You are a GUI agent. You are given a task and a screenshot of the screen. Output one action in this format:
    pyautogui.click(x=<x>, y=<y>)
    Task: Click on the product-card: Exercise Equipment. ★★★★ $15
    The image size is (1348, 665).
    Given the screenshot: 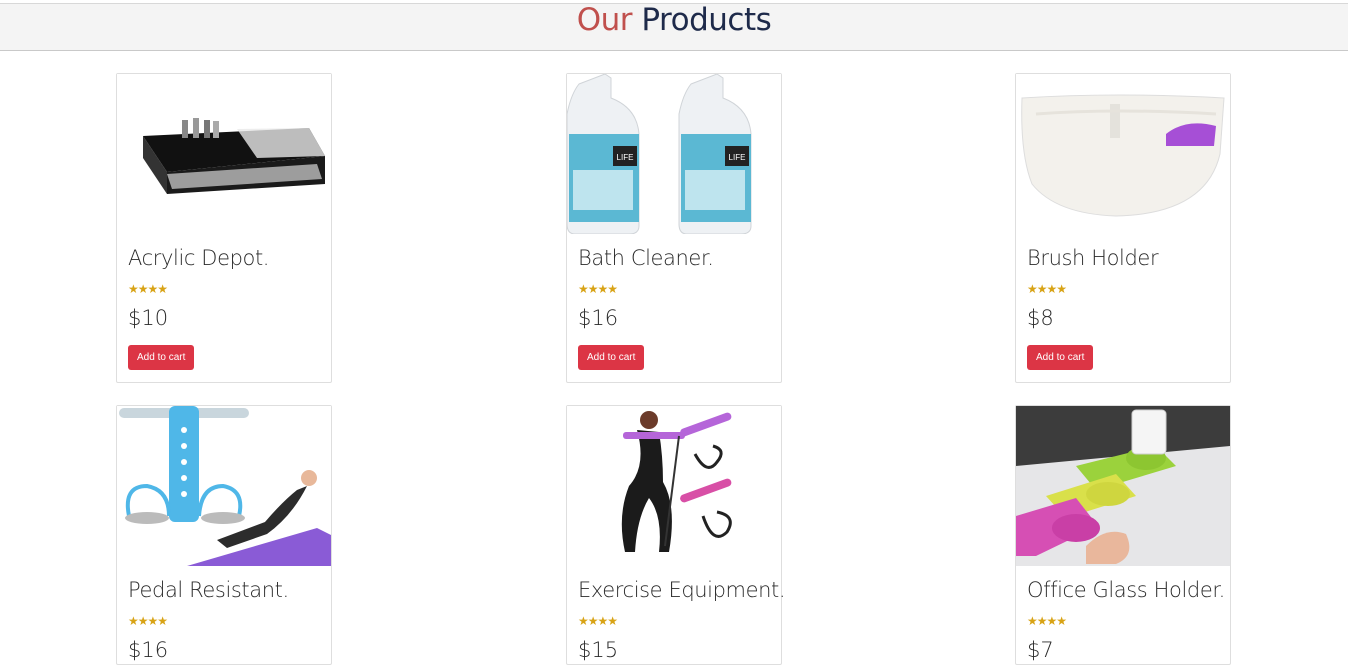 What is the action you would take?
    pyautogui.click(x=676, y=535)
    